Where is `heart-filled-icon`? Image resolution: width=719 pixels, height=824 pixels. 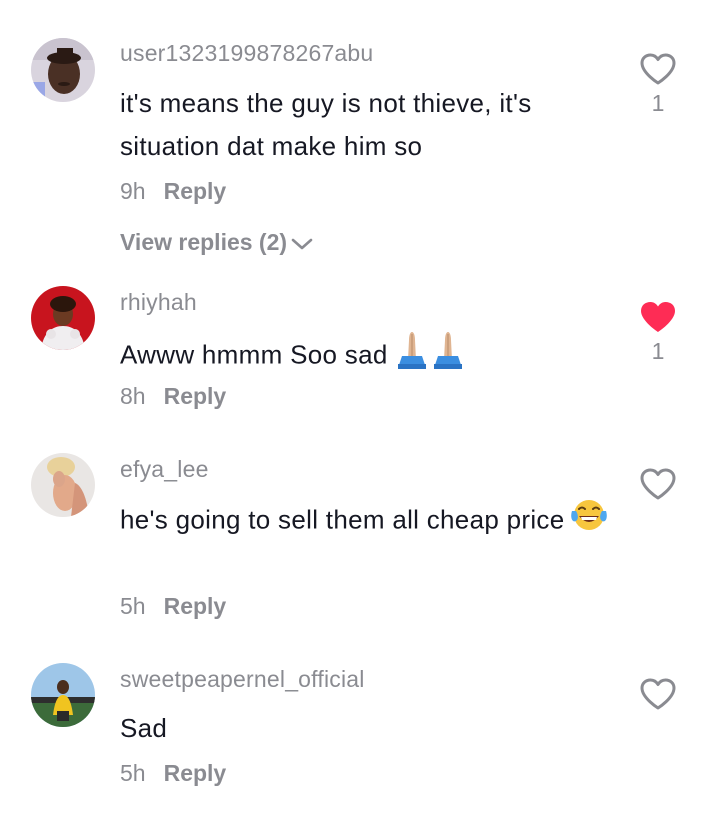
heart-filled-icon is located at coordinates (658, 317).